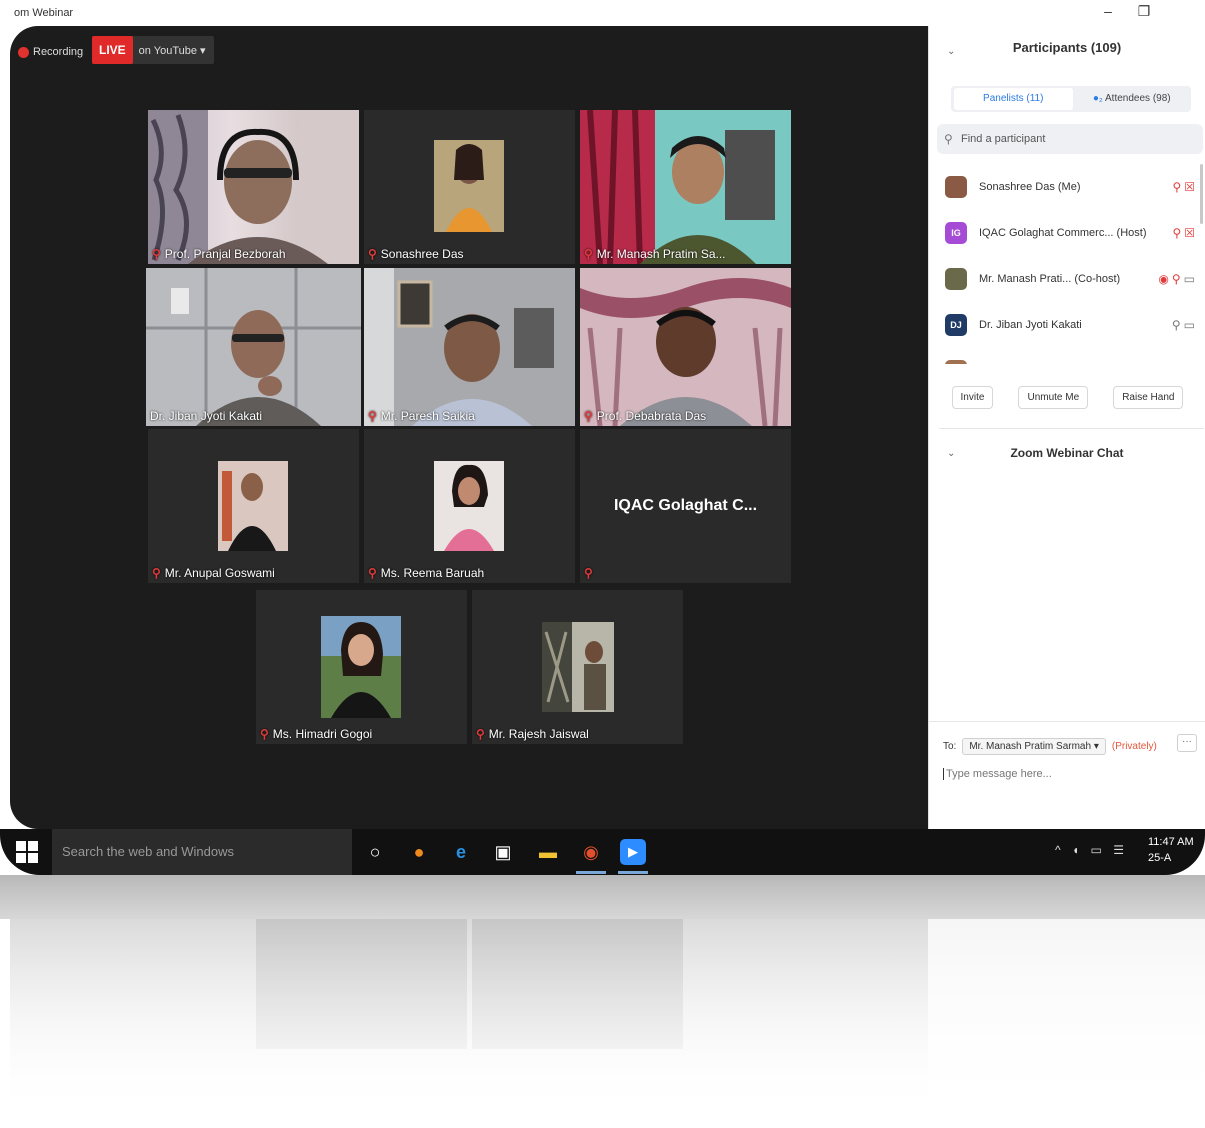  Describe the element at coordinates (1067, 356) in the screenshot. I see `participant-row` at that location.